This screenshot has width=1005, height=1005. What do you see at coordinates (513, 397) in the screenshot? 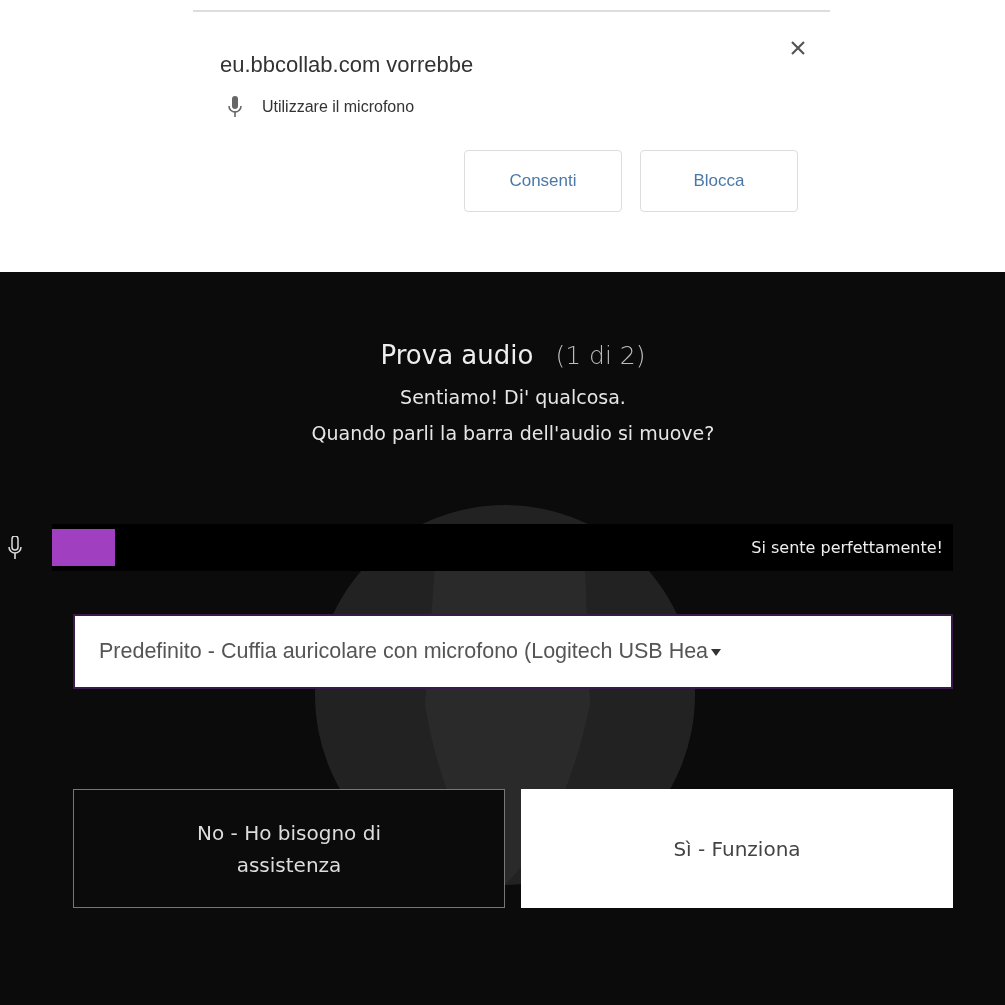
I see `instruction-text: Sentiamo! Di' qualcosa.` at bounding box center [513, 397].